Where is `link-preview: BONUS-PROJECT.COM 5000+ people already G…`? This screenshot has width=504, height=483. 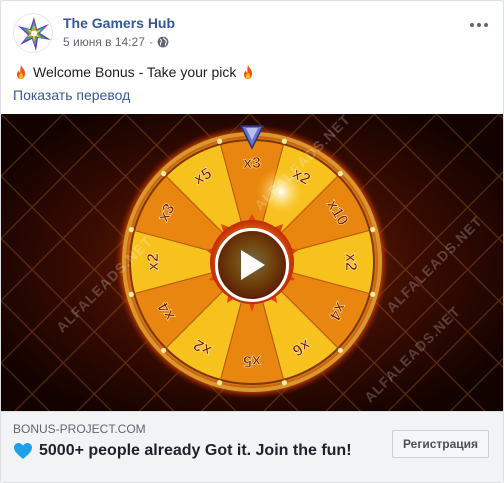 link-preview: BONUS-PROJECT.COM 5000+ people already G… is located at coordinates (252, 446).